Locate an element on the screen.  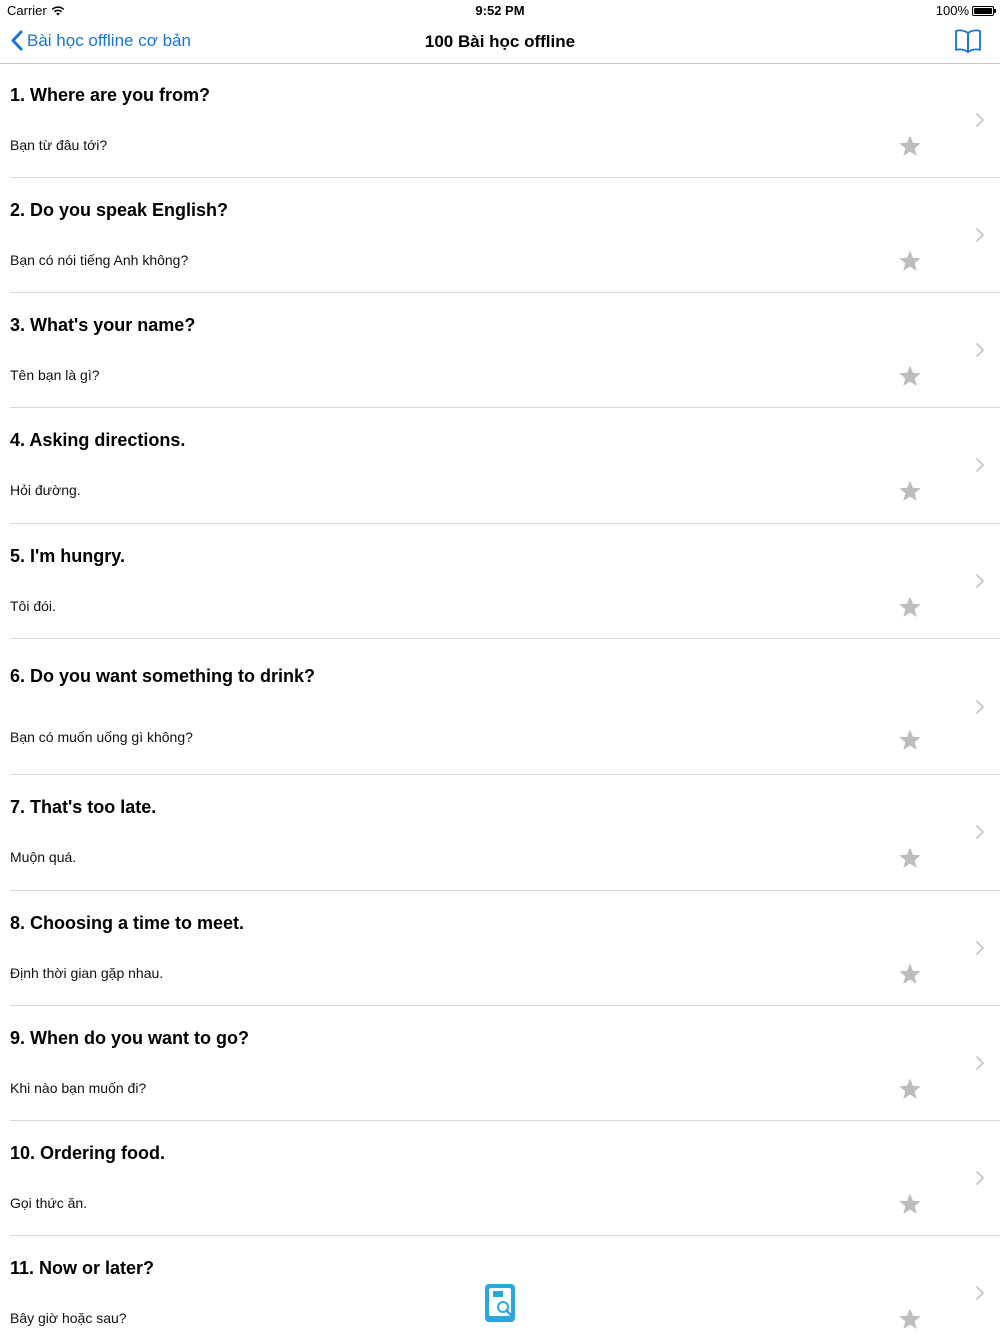
lesson-row: 4. Asking directions. Hỏi đường. is located at coordinates (500, 466).